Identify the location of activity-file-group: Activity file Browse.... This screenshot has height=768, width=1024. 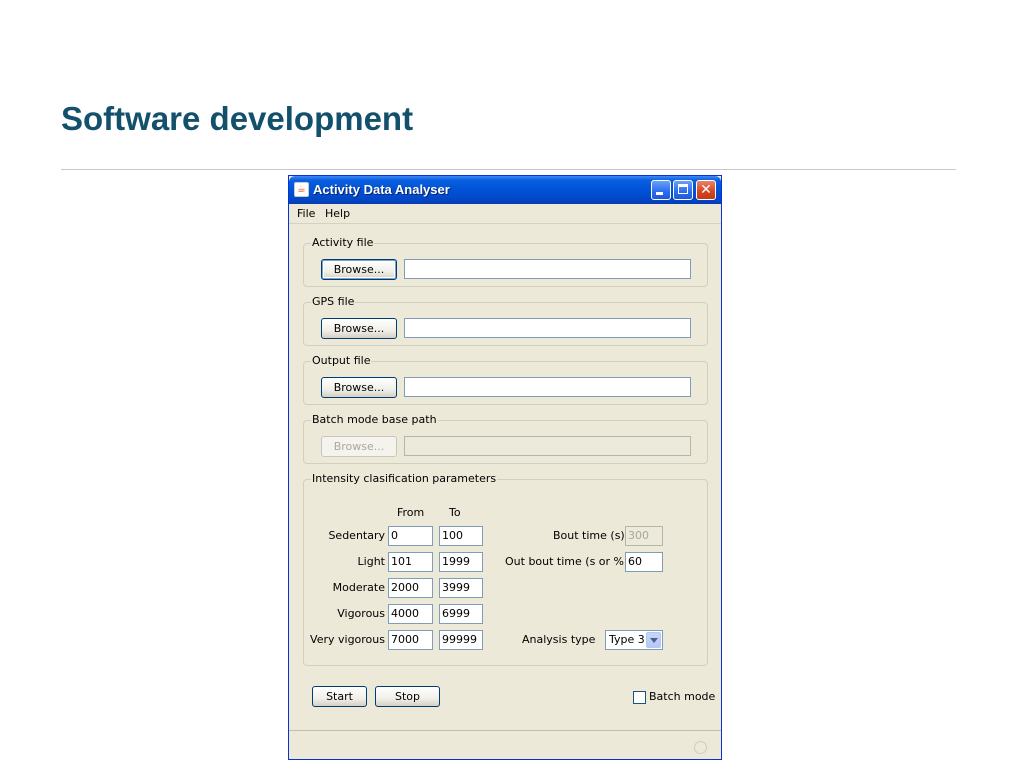
(505, 261).